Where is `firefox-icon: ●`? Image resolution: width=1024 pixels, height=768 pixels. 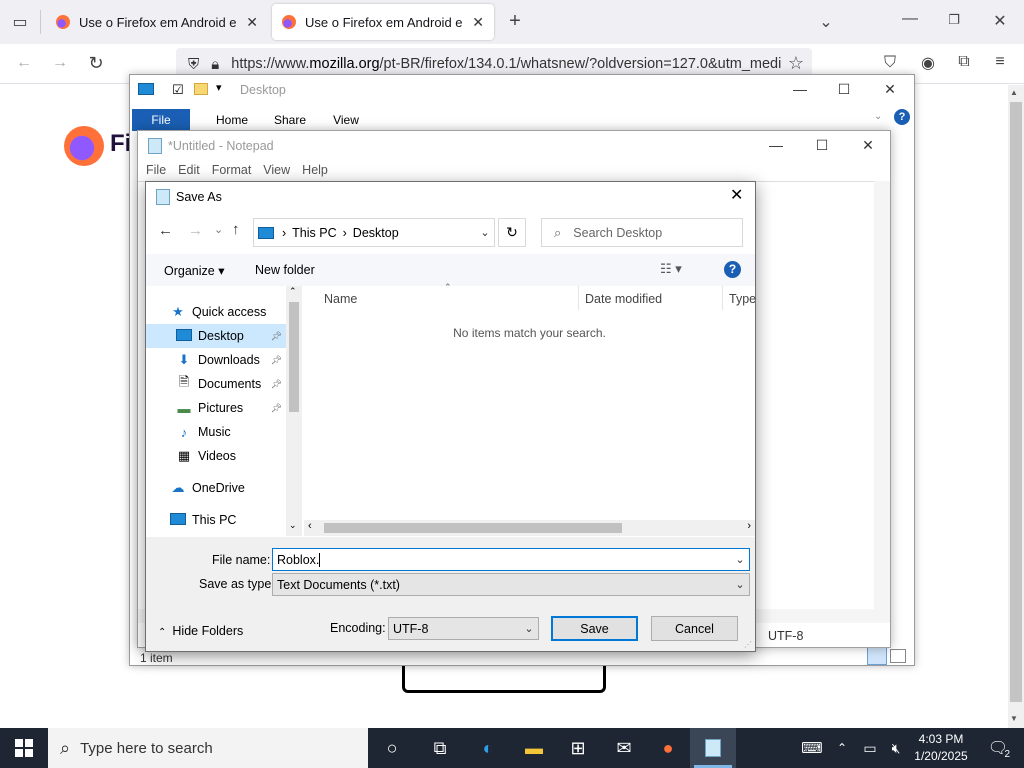 firefox-icon: ● is located at coordinates (668, 748).